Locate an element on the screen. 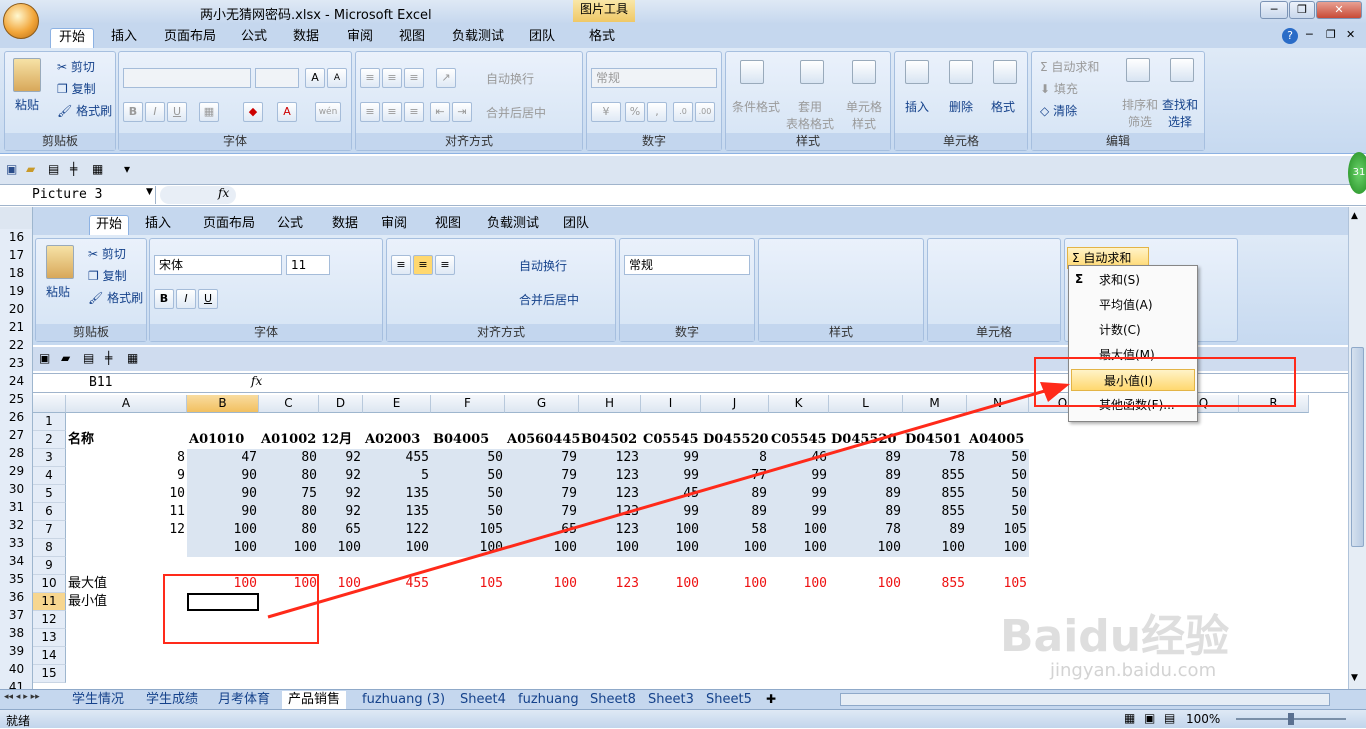 This screenshot has height=729, width=1366. increase-decimal-icon: .0 is located at coordinates (683, 112).